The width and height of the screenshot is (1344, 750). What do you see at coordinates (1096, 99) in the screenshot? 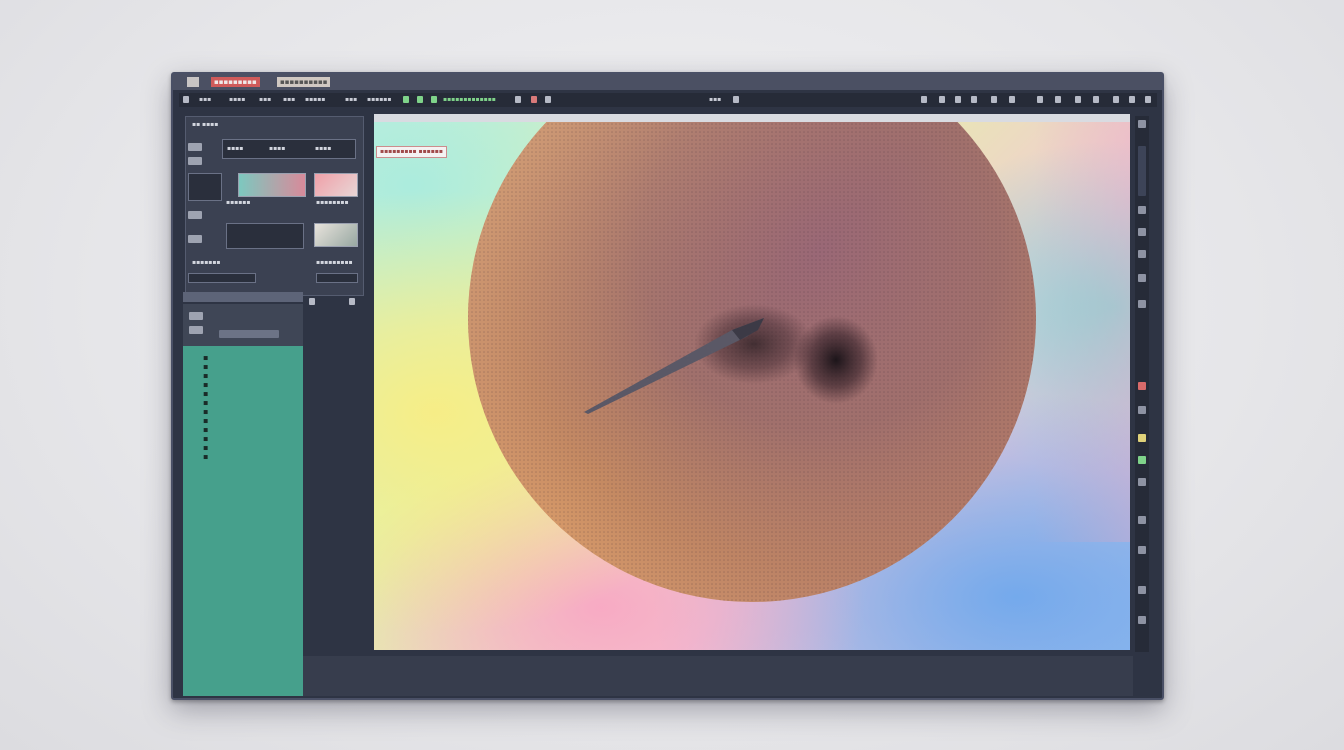
I see `help-icon` at bounding box center [1096, 99].